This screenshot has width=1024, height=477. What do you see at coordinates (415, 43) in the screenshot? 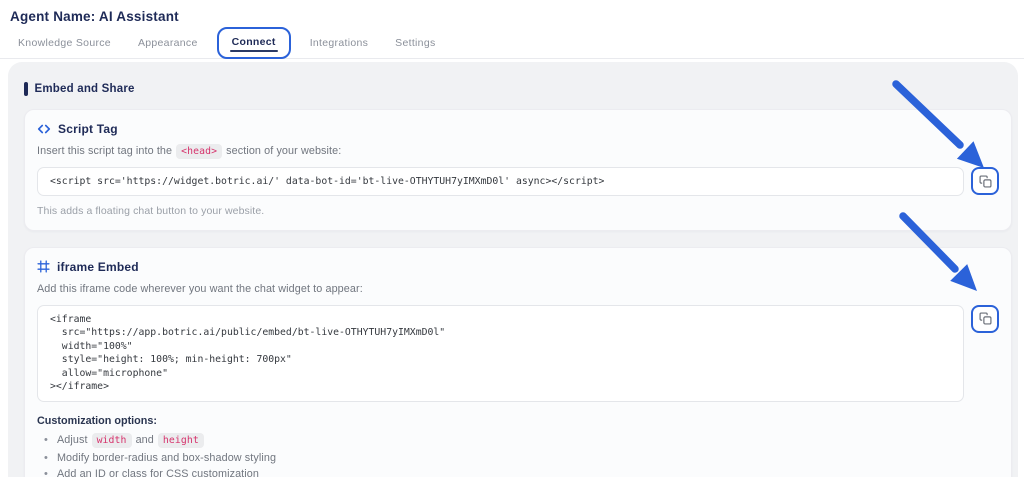
I see `tab-settings: Settings` at bounding box center [415, 43].